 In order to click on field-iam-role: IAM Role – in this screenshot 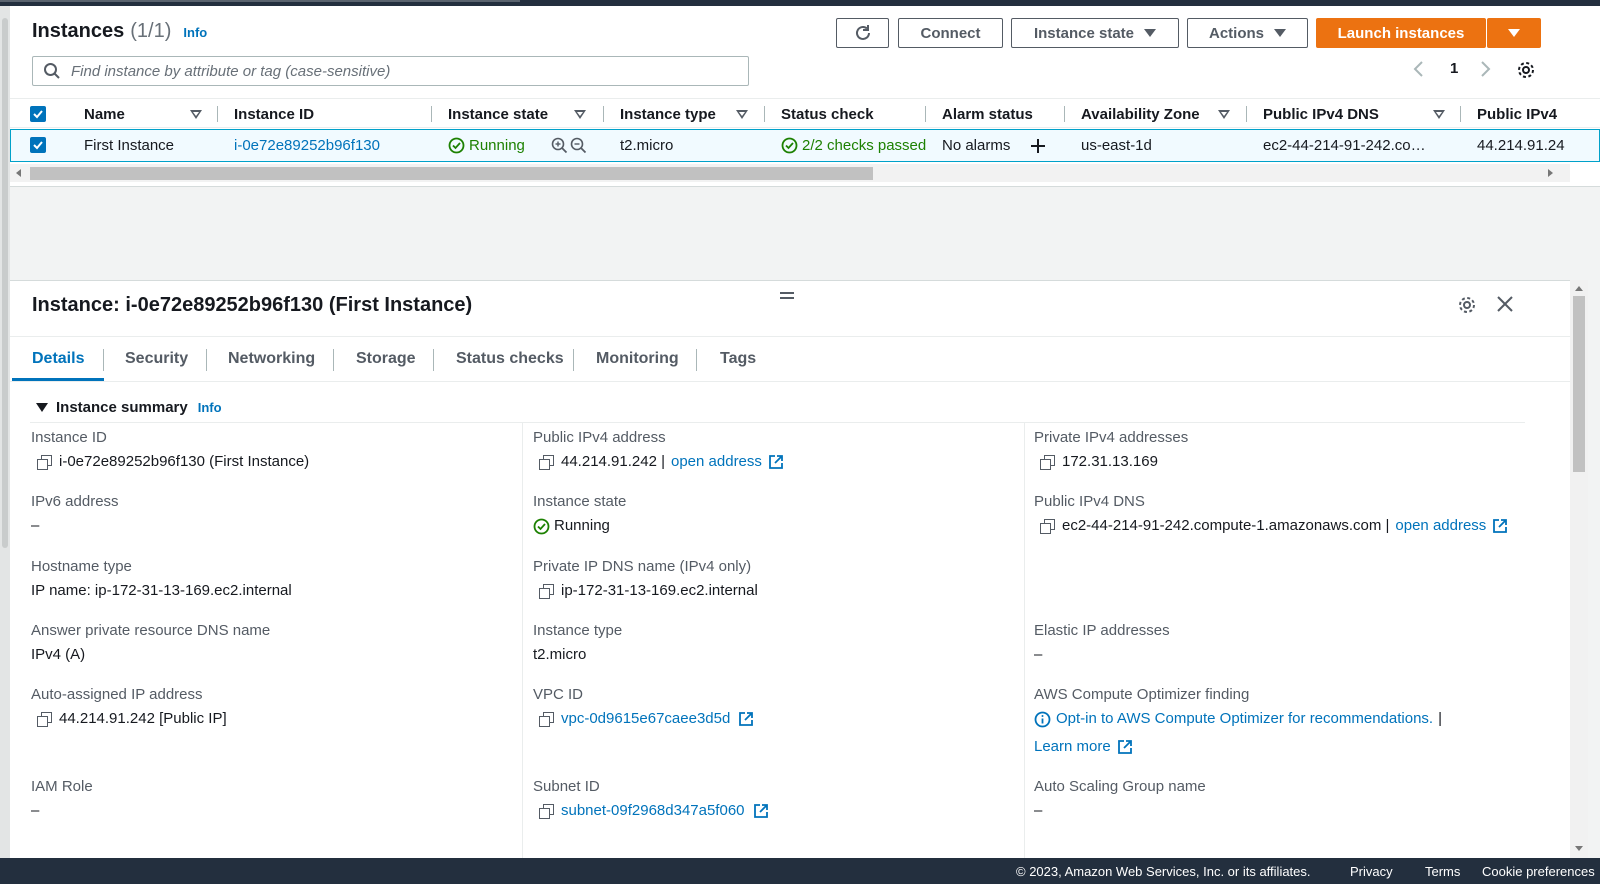, I will do `click(276, 799)`.